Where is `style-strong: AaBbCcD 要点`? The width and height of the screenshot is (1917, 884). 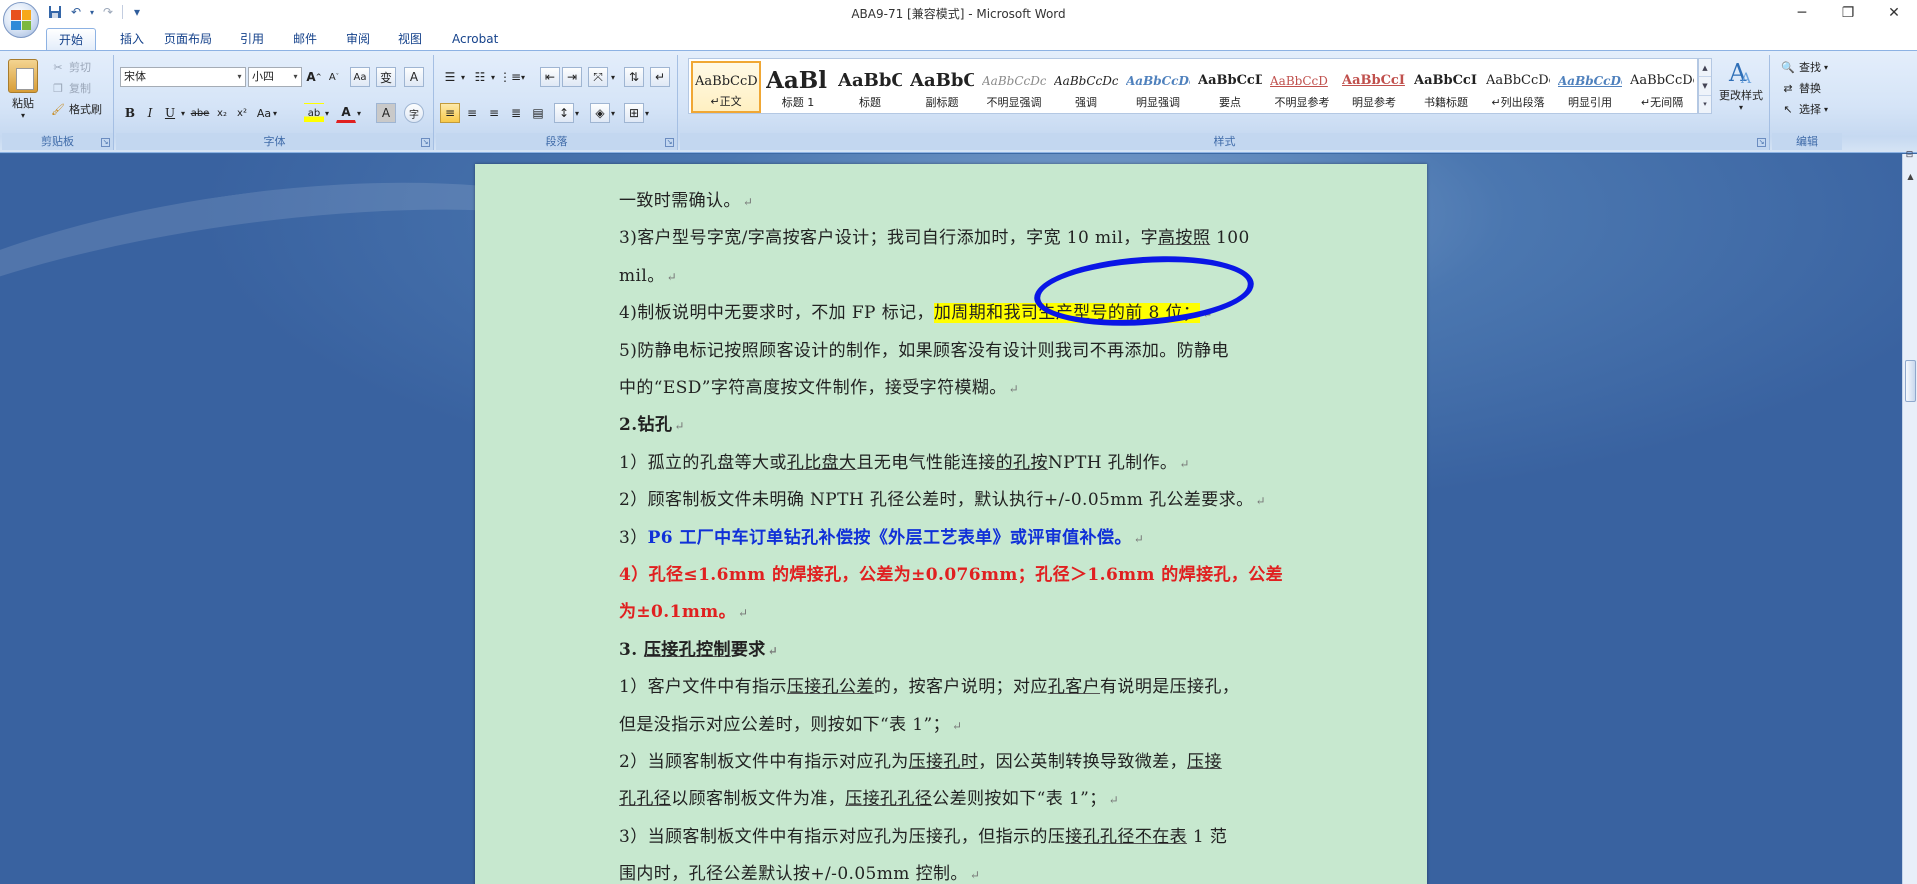
style-strong: AaBbCcD 要点 is located at coordinates (1230, 87).